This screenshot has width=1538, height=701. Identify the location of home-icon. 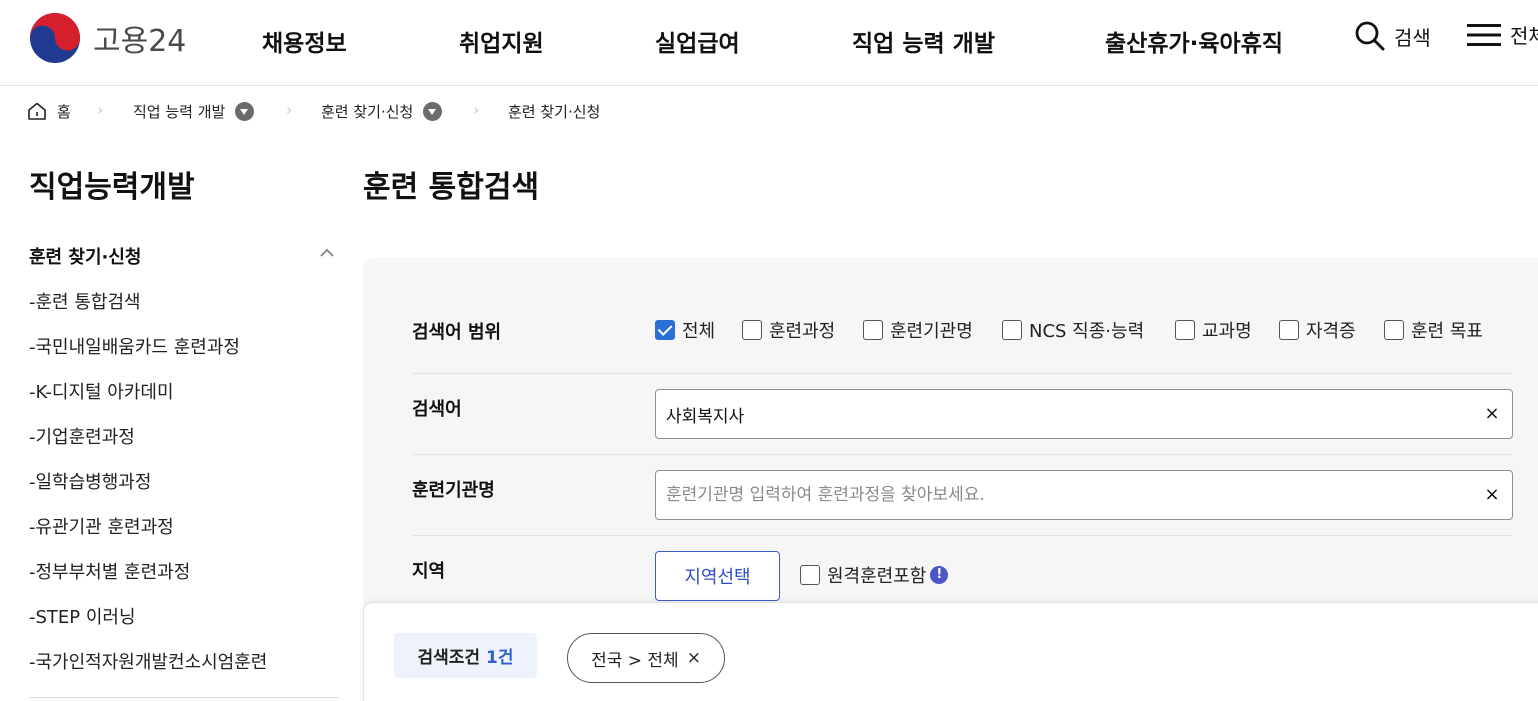
(37, 111).